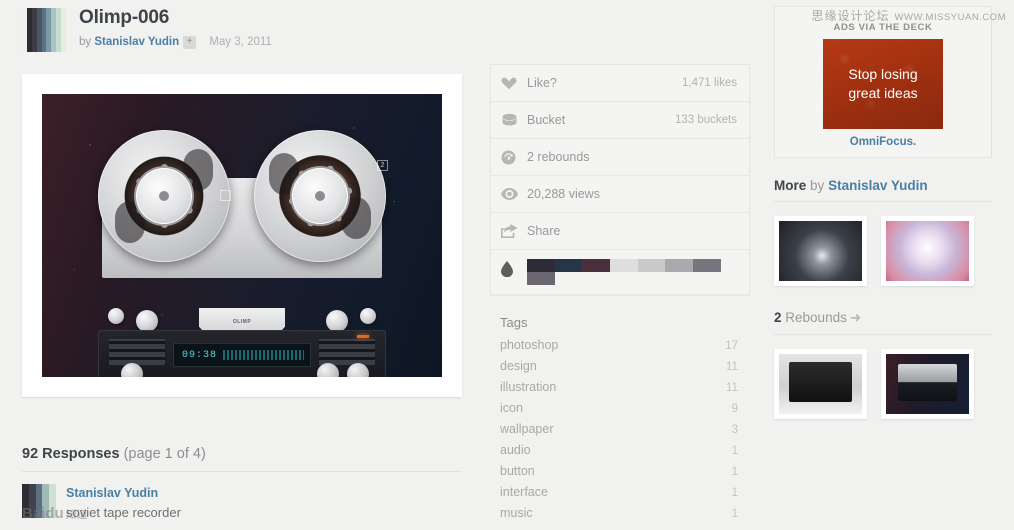 The width and height of the screenshot is (1014, 530). I want to click on watermark-baidu: Baidu 知道, so click(55, 513).